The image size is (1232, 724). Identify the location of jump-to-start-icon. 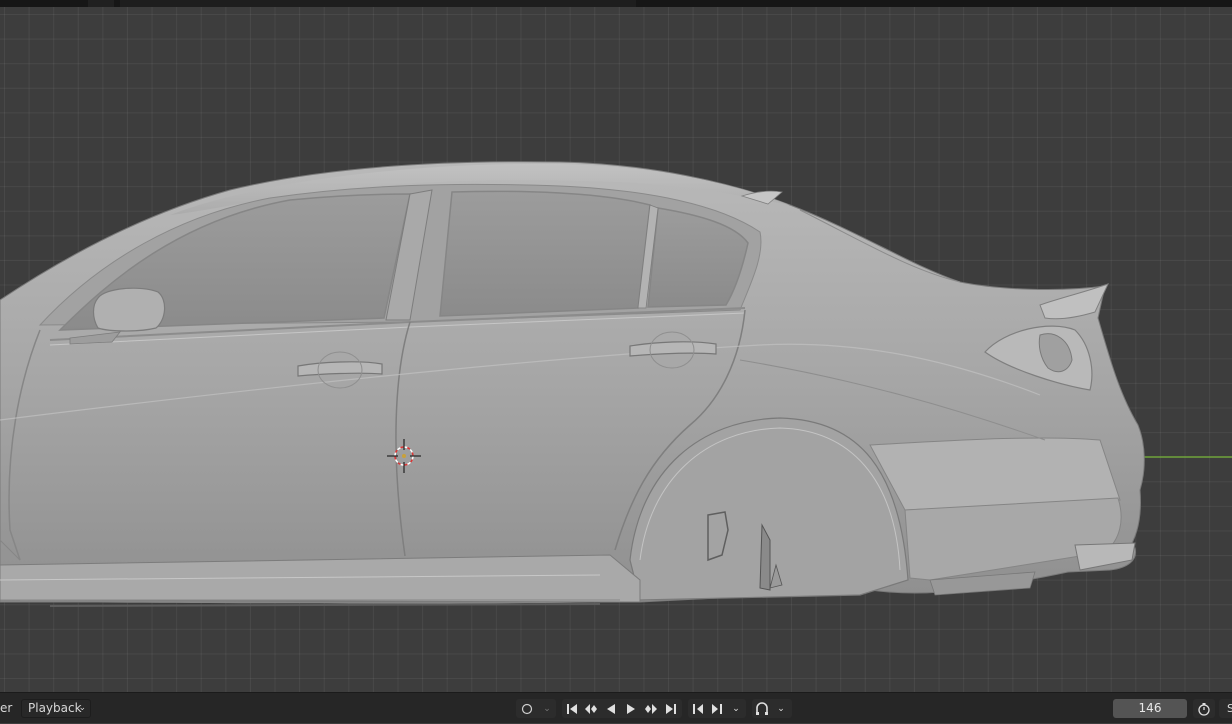
(572, 708).